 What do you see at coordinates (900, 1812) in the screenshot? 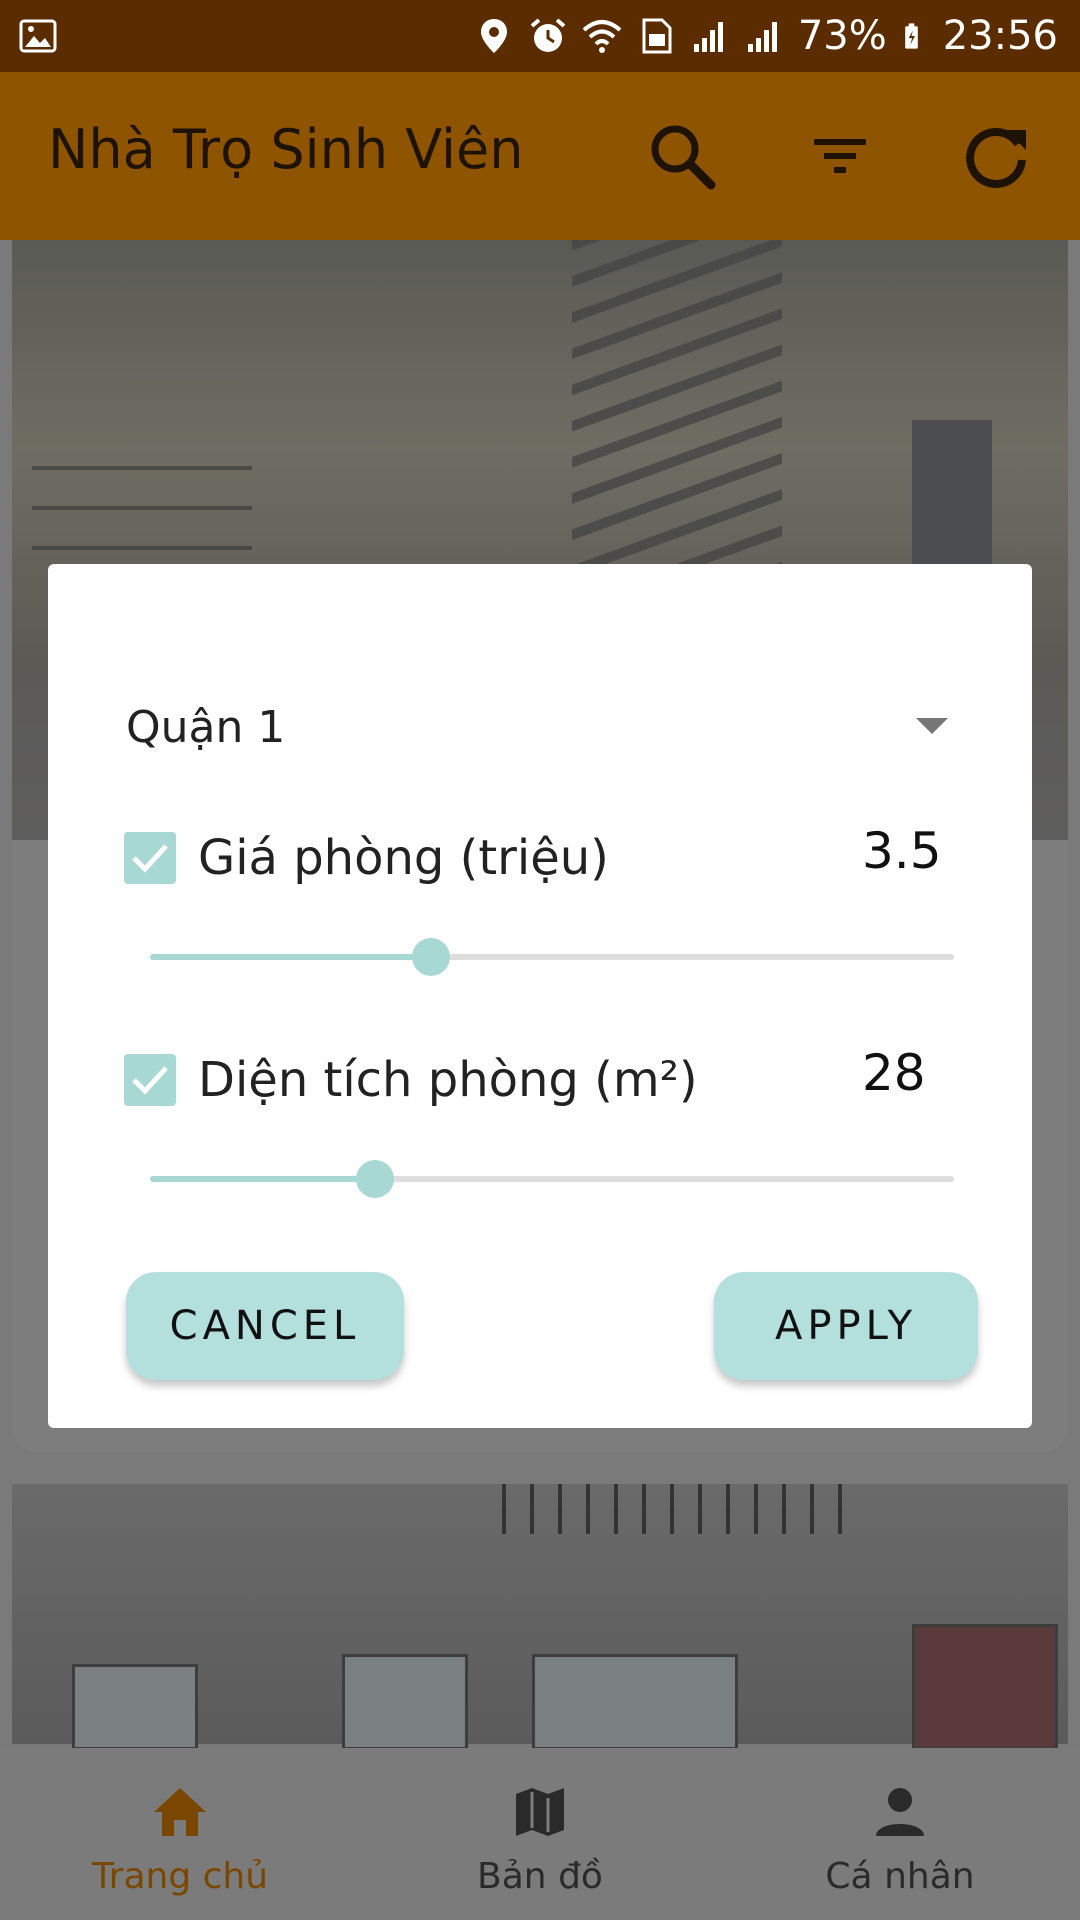
I see `person-icon` at bounding box center [900, 1812].